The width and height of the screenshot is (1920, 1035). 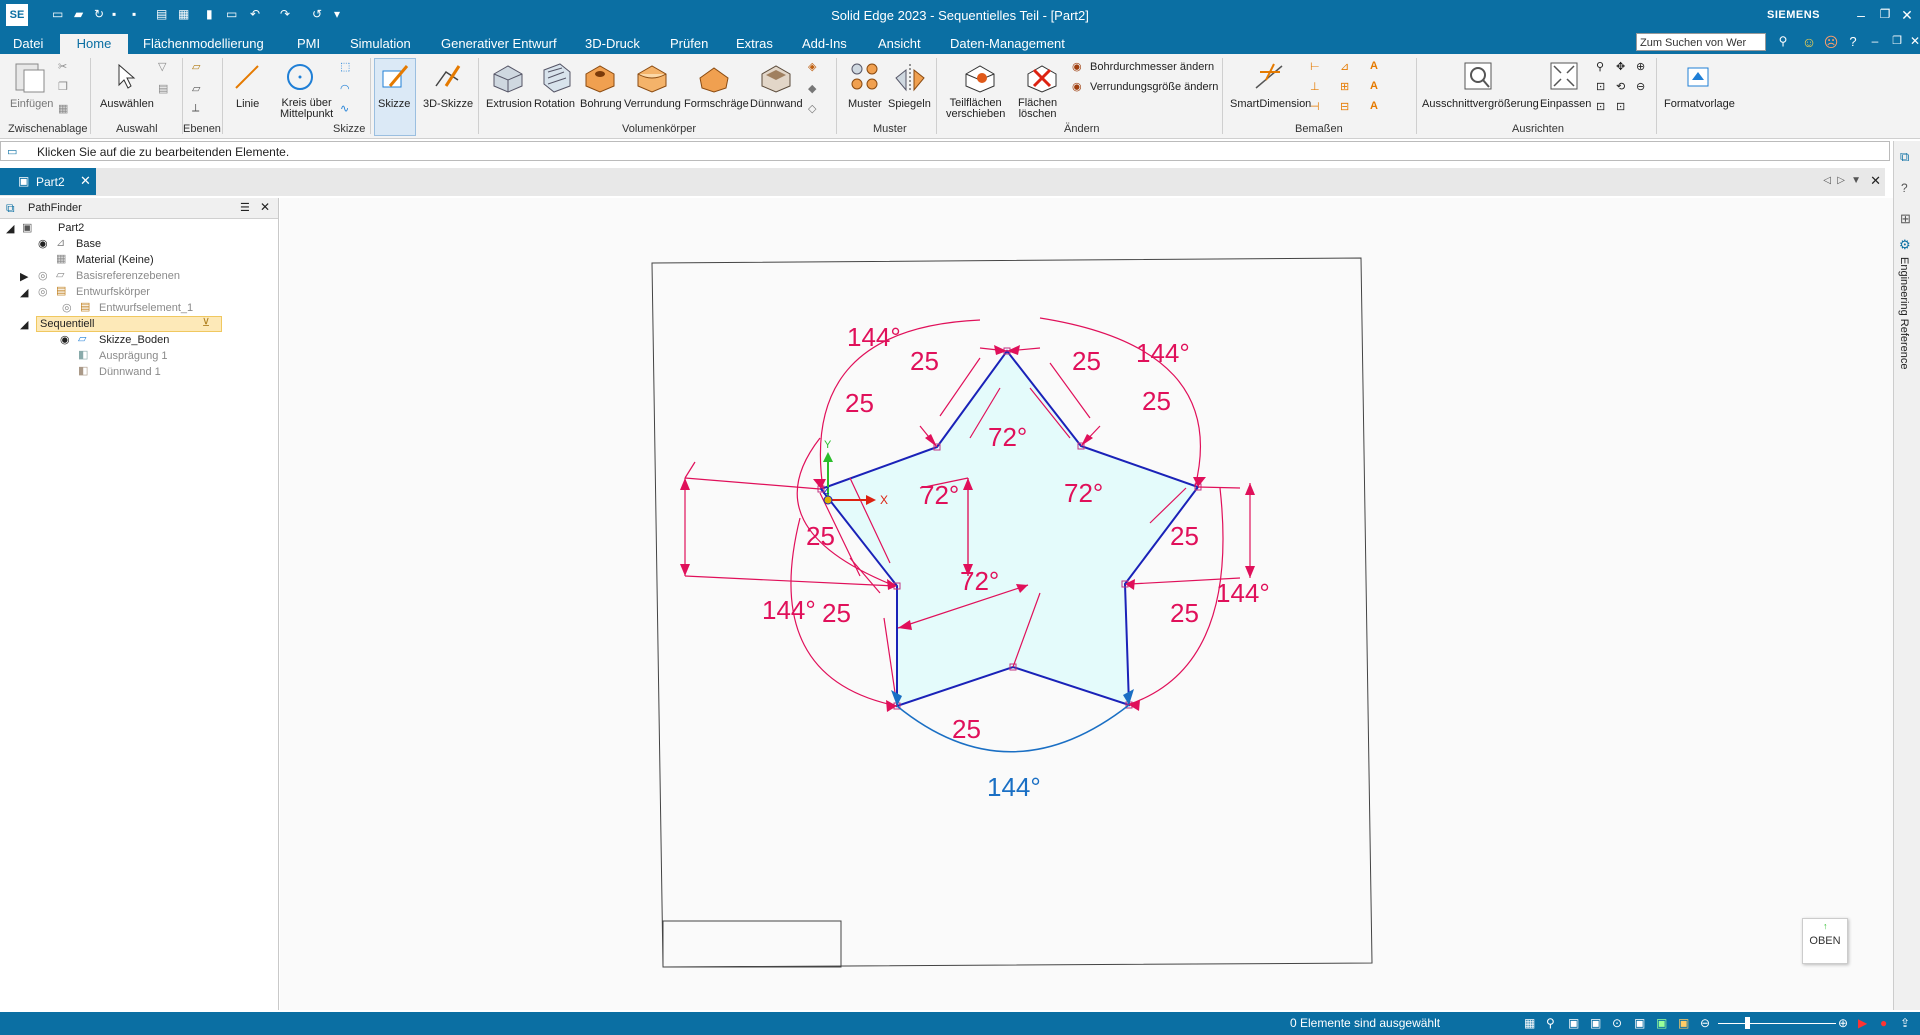 I want to click on tab-list-icon: ▼, so click(x=1856, y=180).